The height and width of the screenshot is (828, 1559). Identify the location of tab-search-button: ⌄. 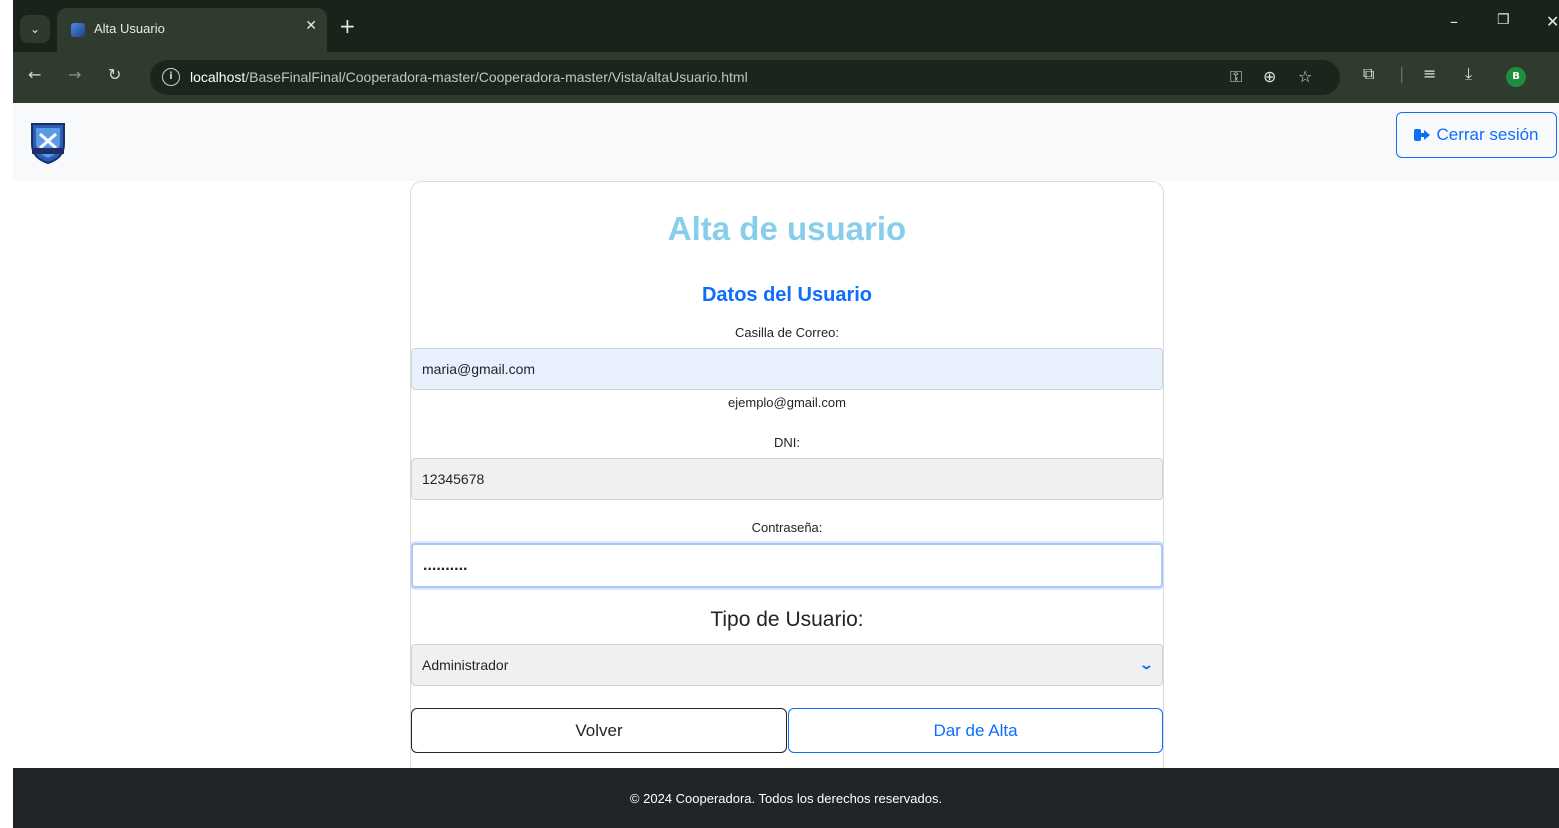
(35, 29).